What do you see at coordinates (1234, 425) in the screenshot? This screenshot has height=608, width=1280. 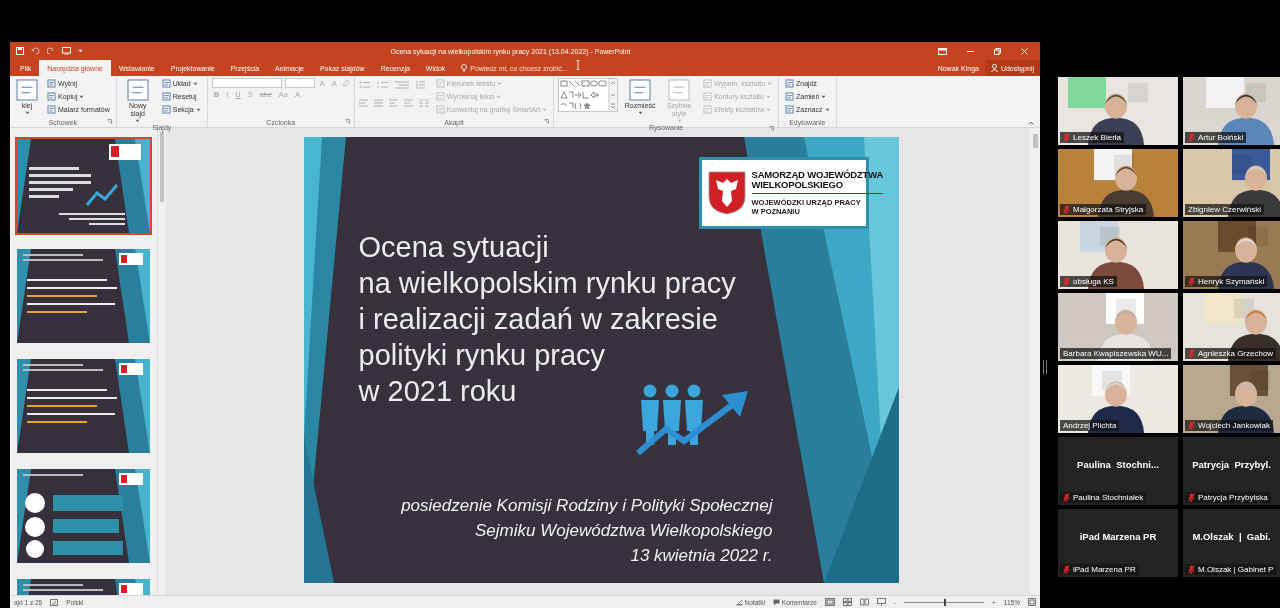 I see `participant-name: Wojciech Jankowiak` at bounding box center [1234, 425].